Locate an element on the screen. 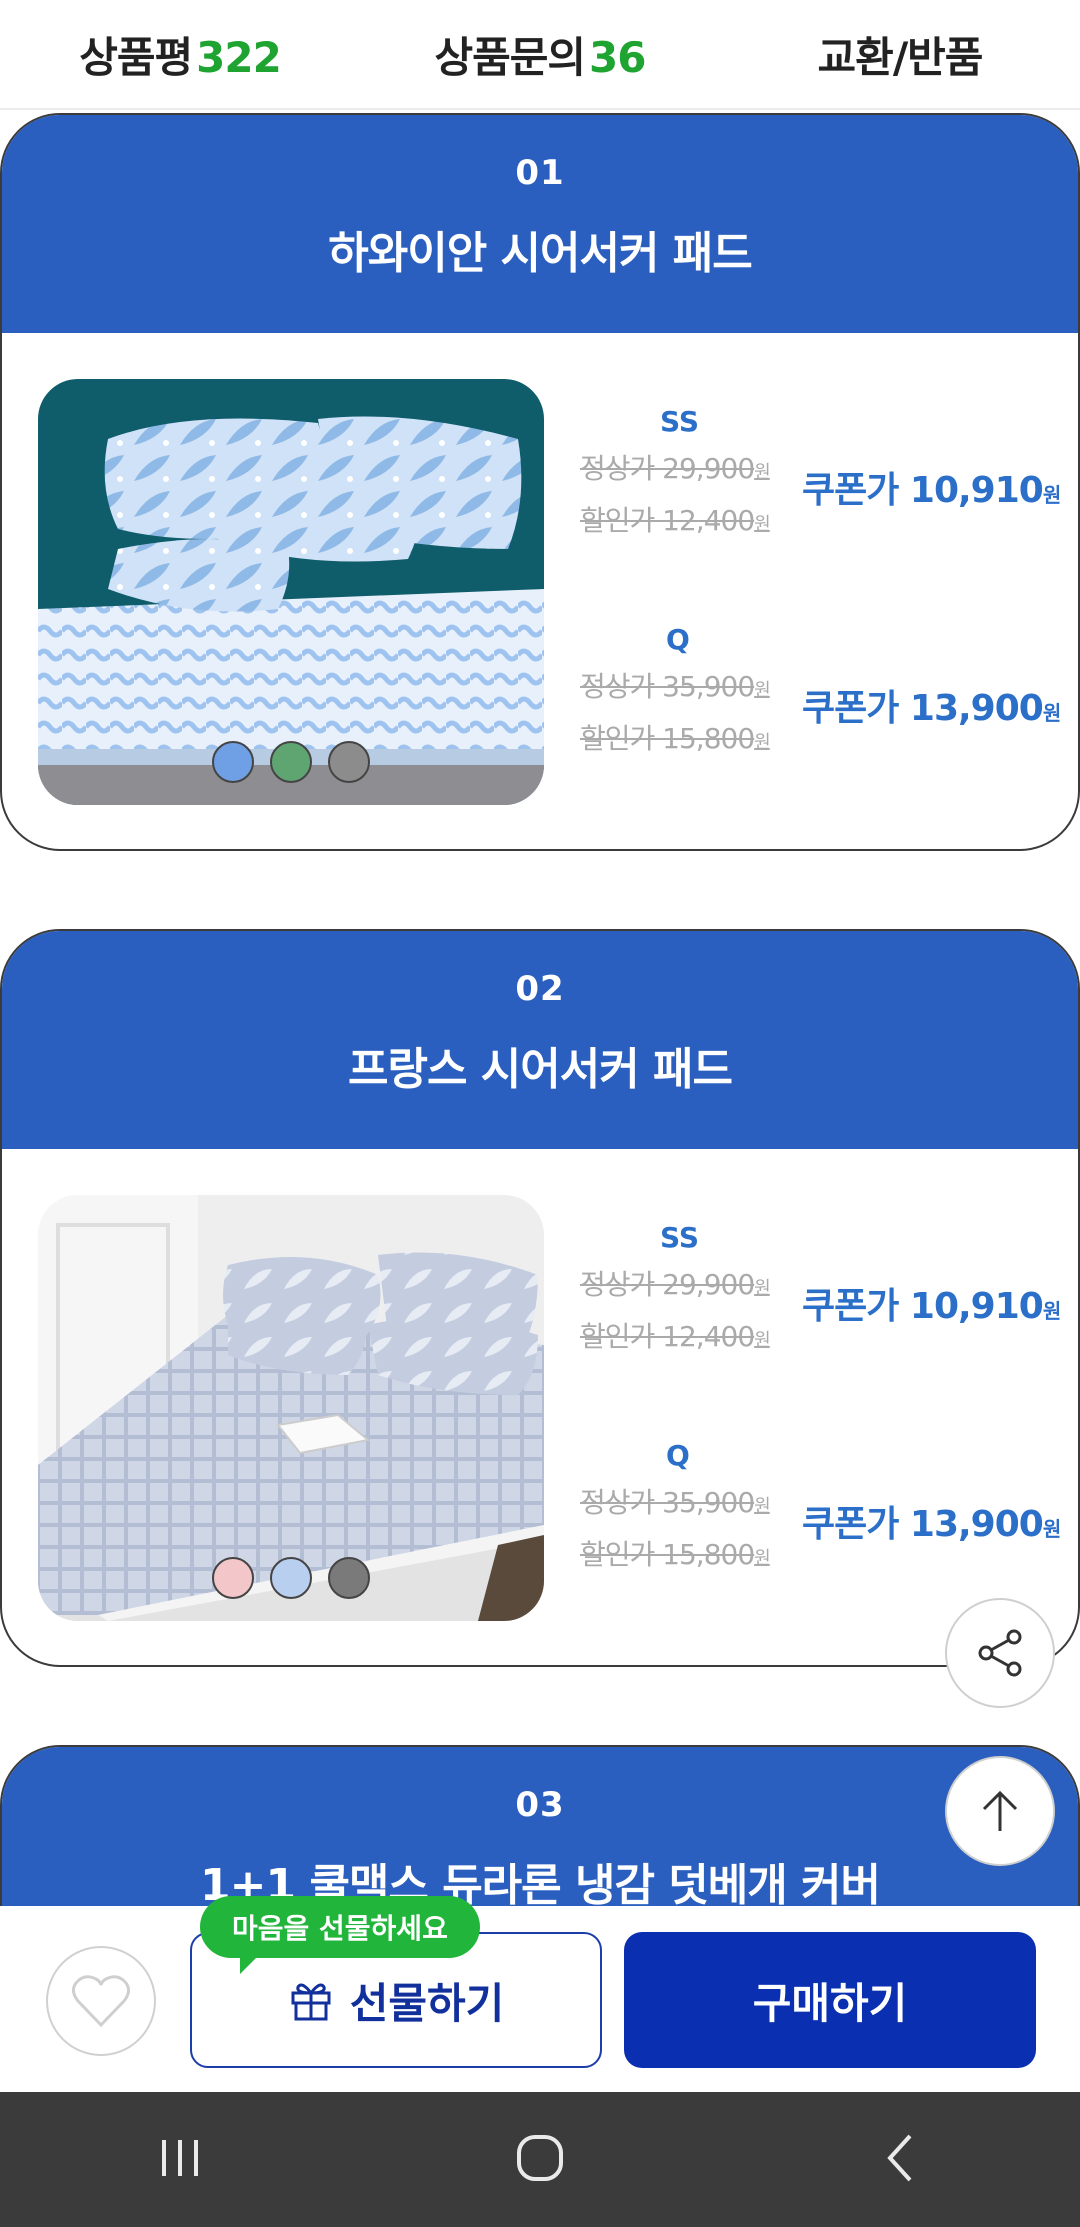  scroll-top-button is located at coordinates (1000, 1811).